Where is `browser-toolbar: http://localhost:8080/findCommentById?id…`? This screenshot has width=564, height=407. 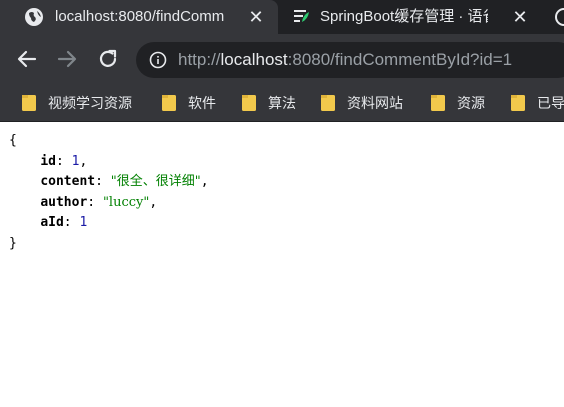 browser-toolbar: http://localhost:8080/findCommentById?id… is located at coordinates (282, 59).